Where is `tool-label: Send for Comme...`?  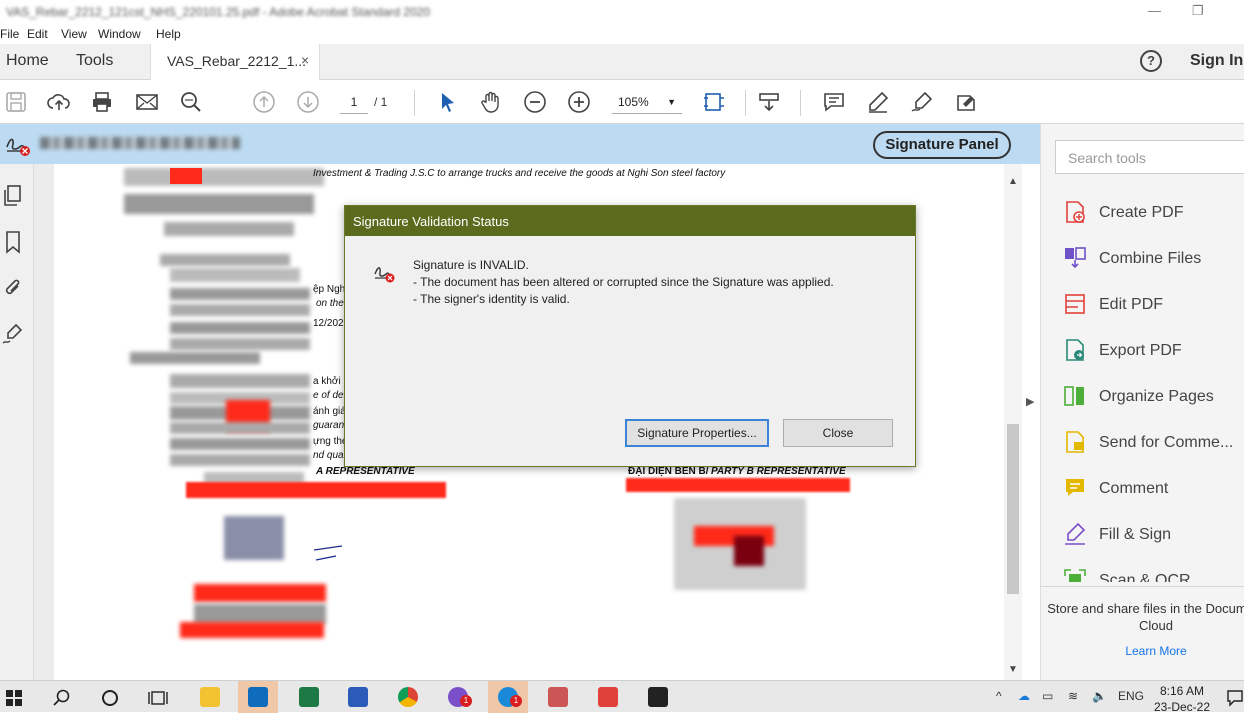
tool-label: Send for Comme... is located at coordinates (1166, 442).